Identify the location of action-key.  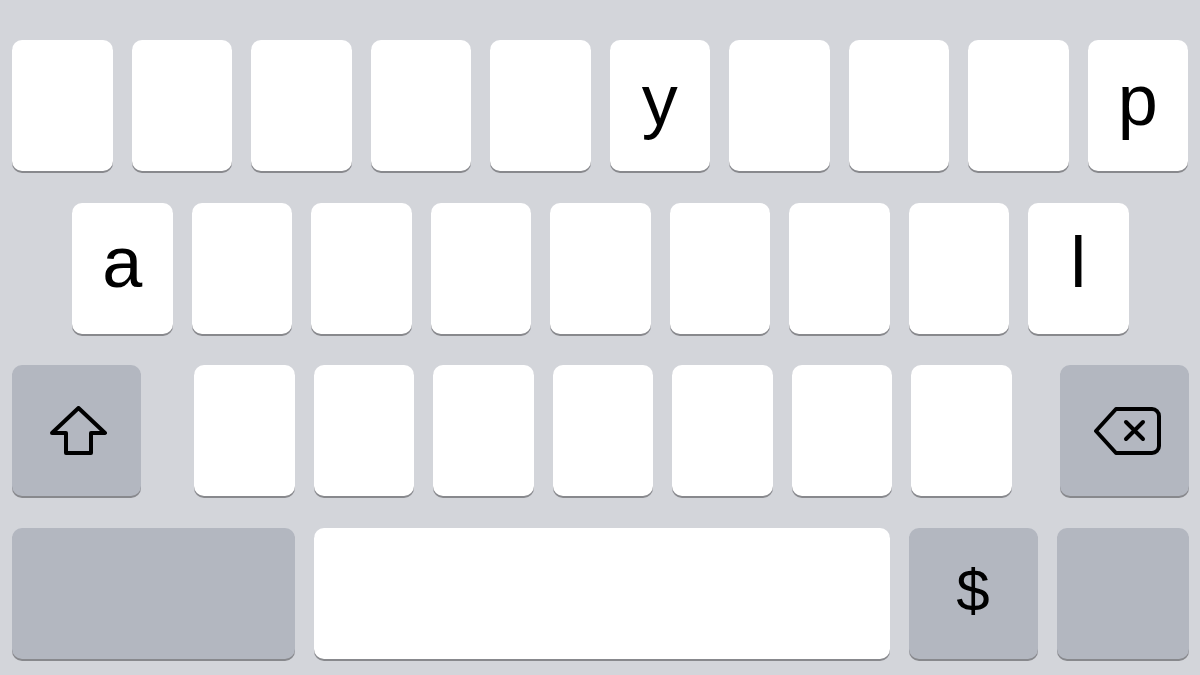
(1122, 593).